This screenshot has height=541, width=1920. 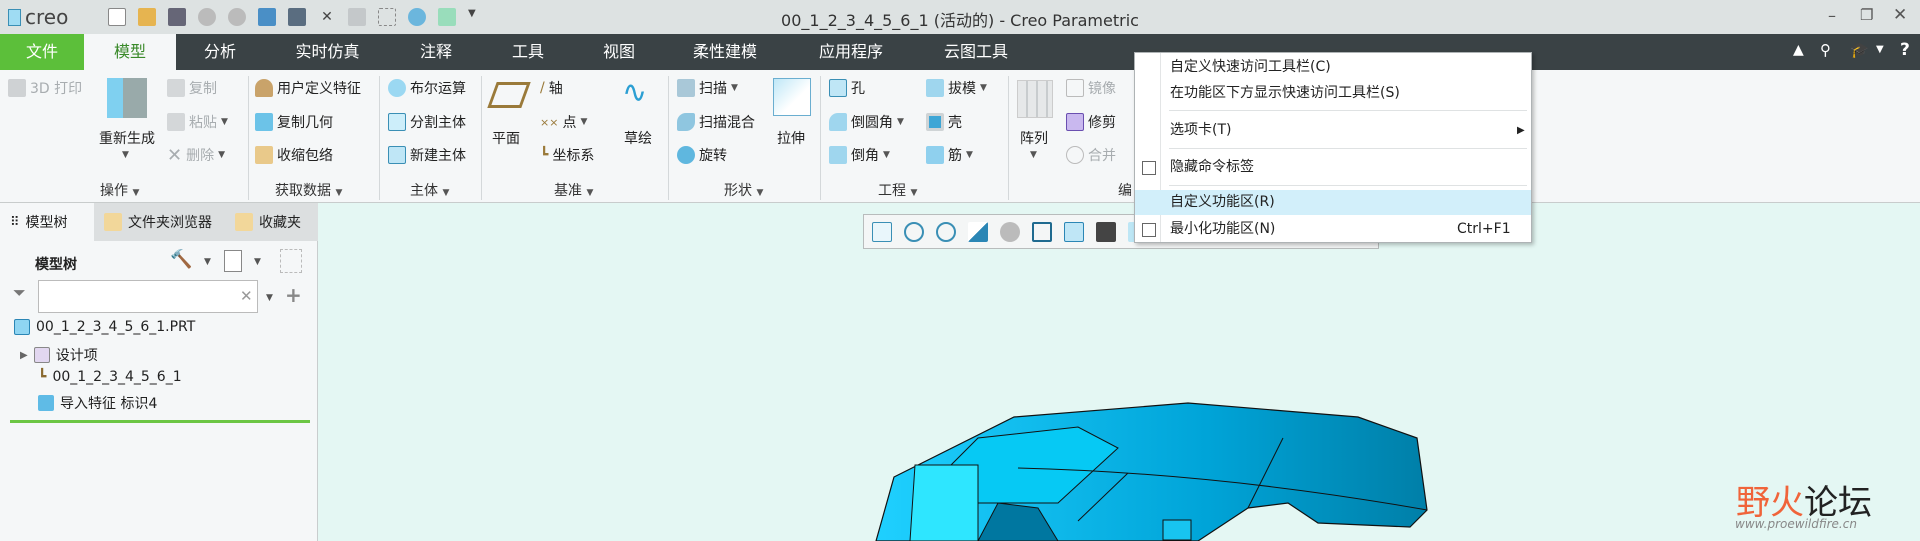 I want to click on pattern-button: 阵列, so click(x=1034, y=138).